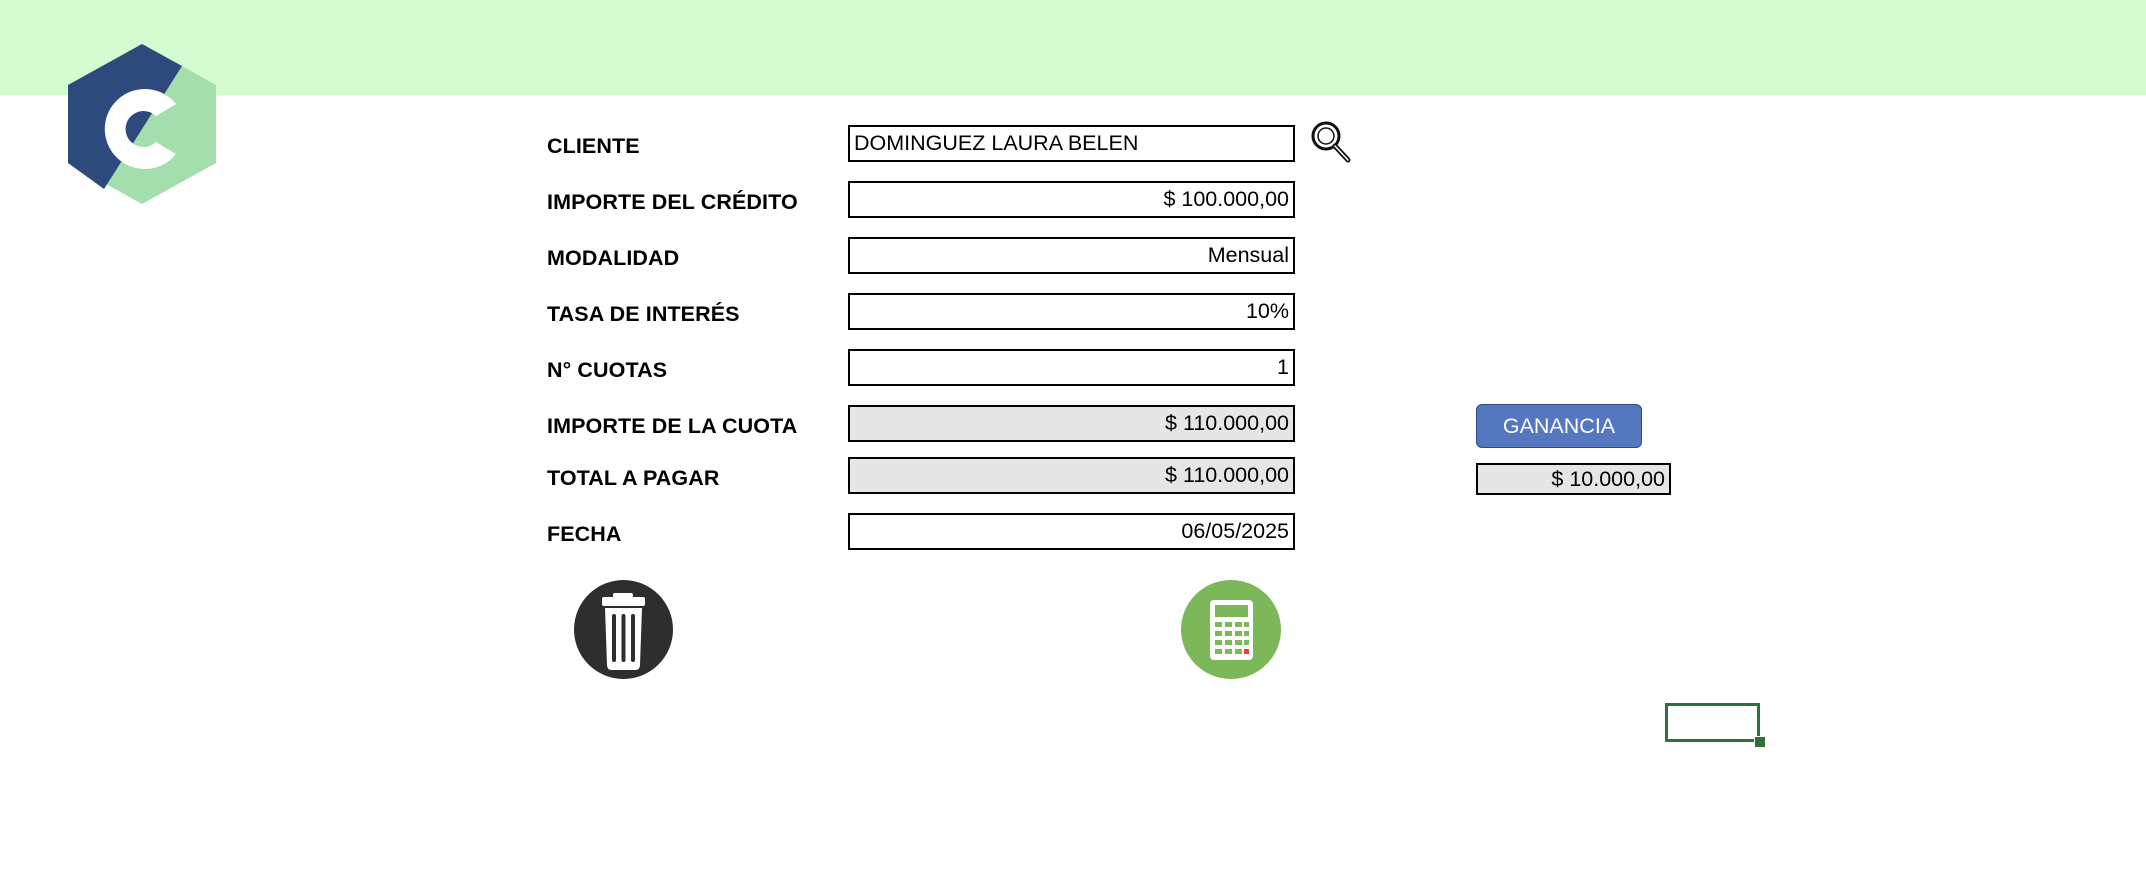 This screenshot has height=886, width=2146. What do you see at coordinates (1071, 531) in the screenshot?
I see `fecha-field: 06/05/2025` at bounding box center [1071, 531].